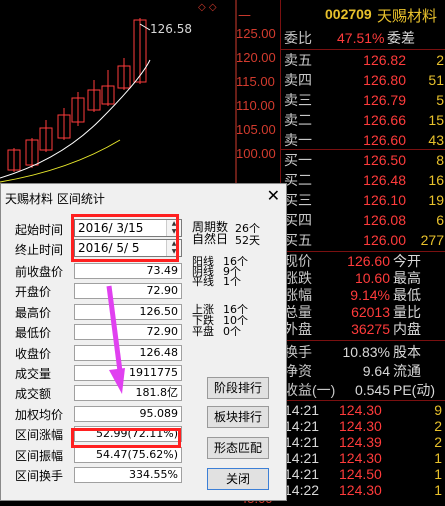 The width and height of the screenshot is (445, 506). I want to click on stat-row: 涨跌 10.60 最高, so click(363, 278).